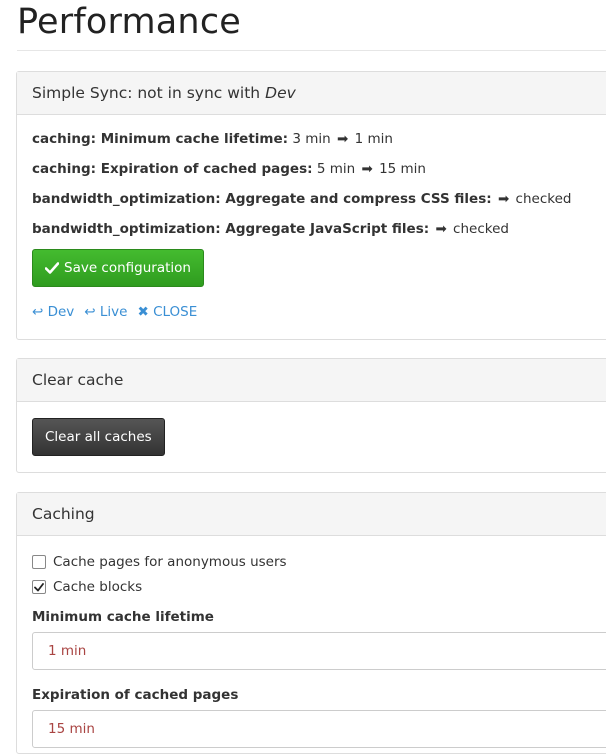 The width and height of the screenshot is (606, 754). What do you see at coordinates (127, 268) in the screenshot?
I see `save-configuration-label: Save configuration` at bounding box center [127, 268].